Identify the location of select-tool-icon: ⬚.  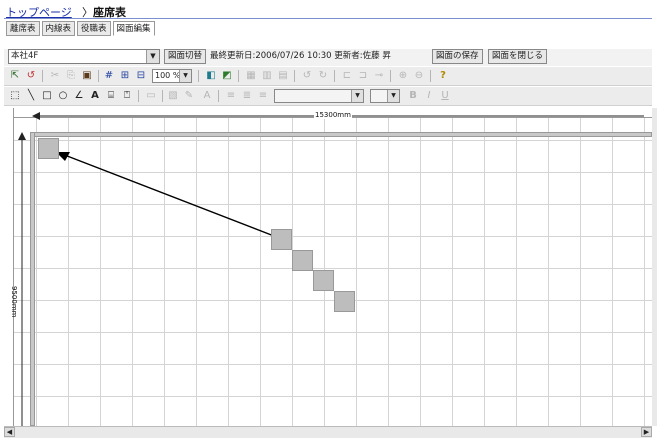
(15, 96).